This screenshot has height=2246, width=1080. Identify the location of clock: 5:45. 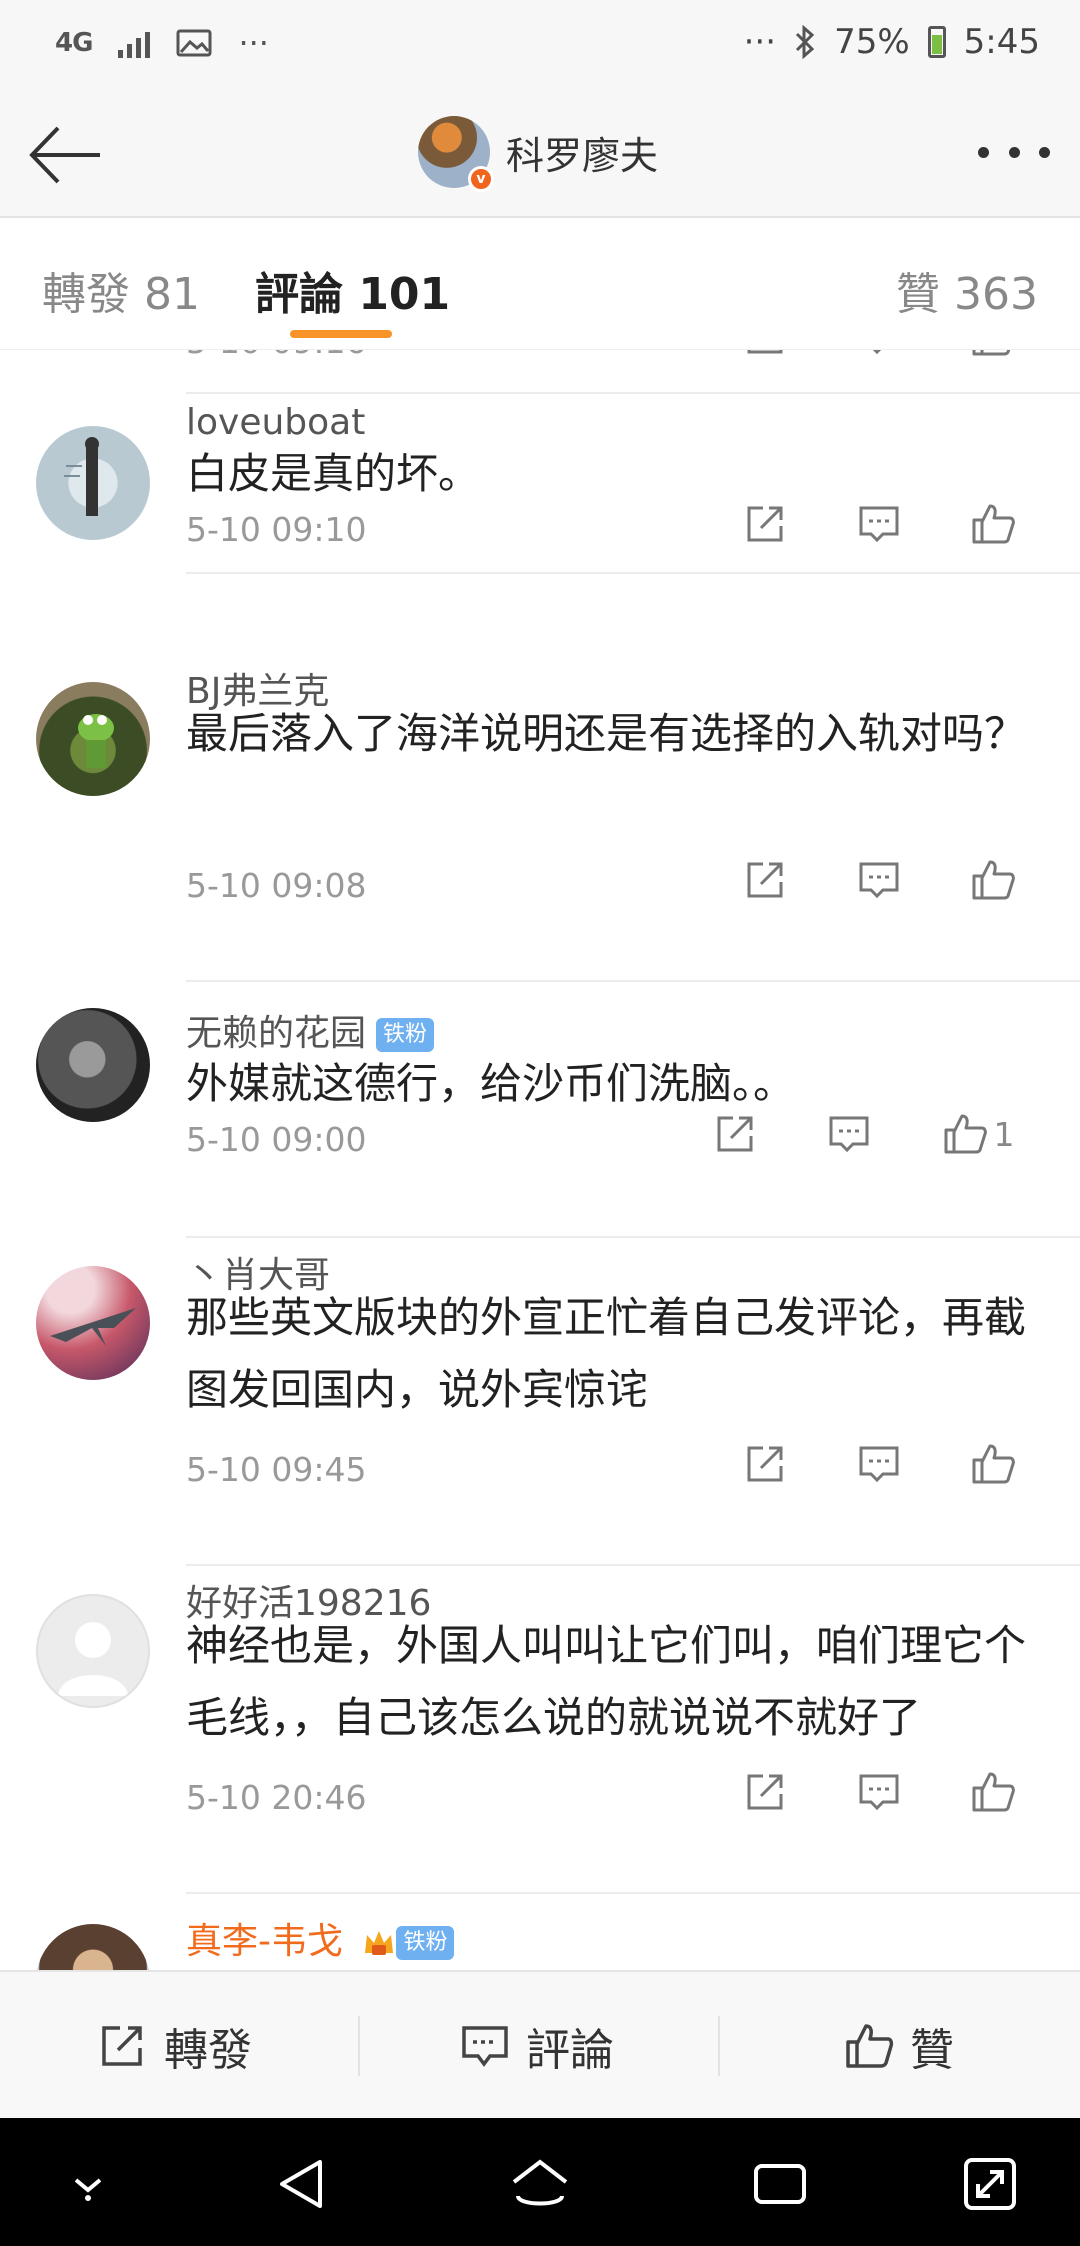
(1001, 42).